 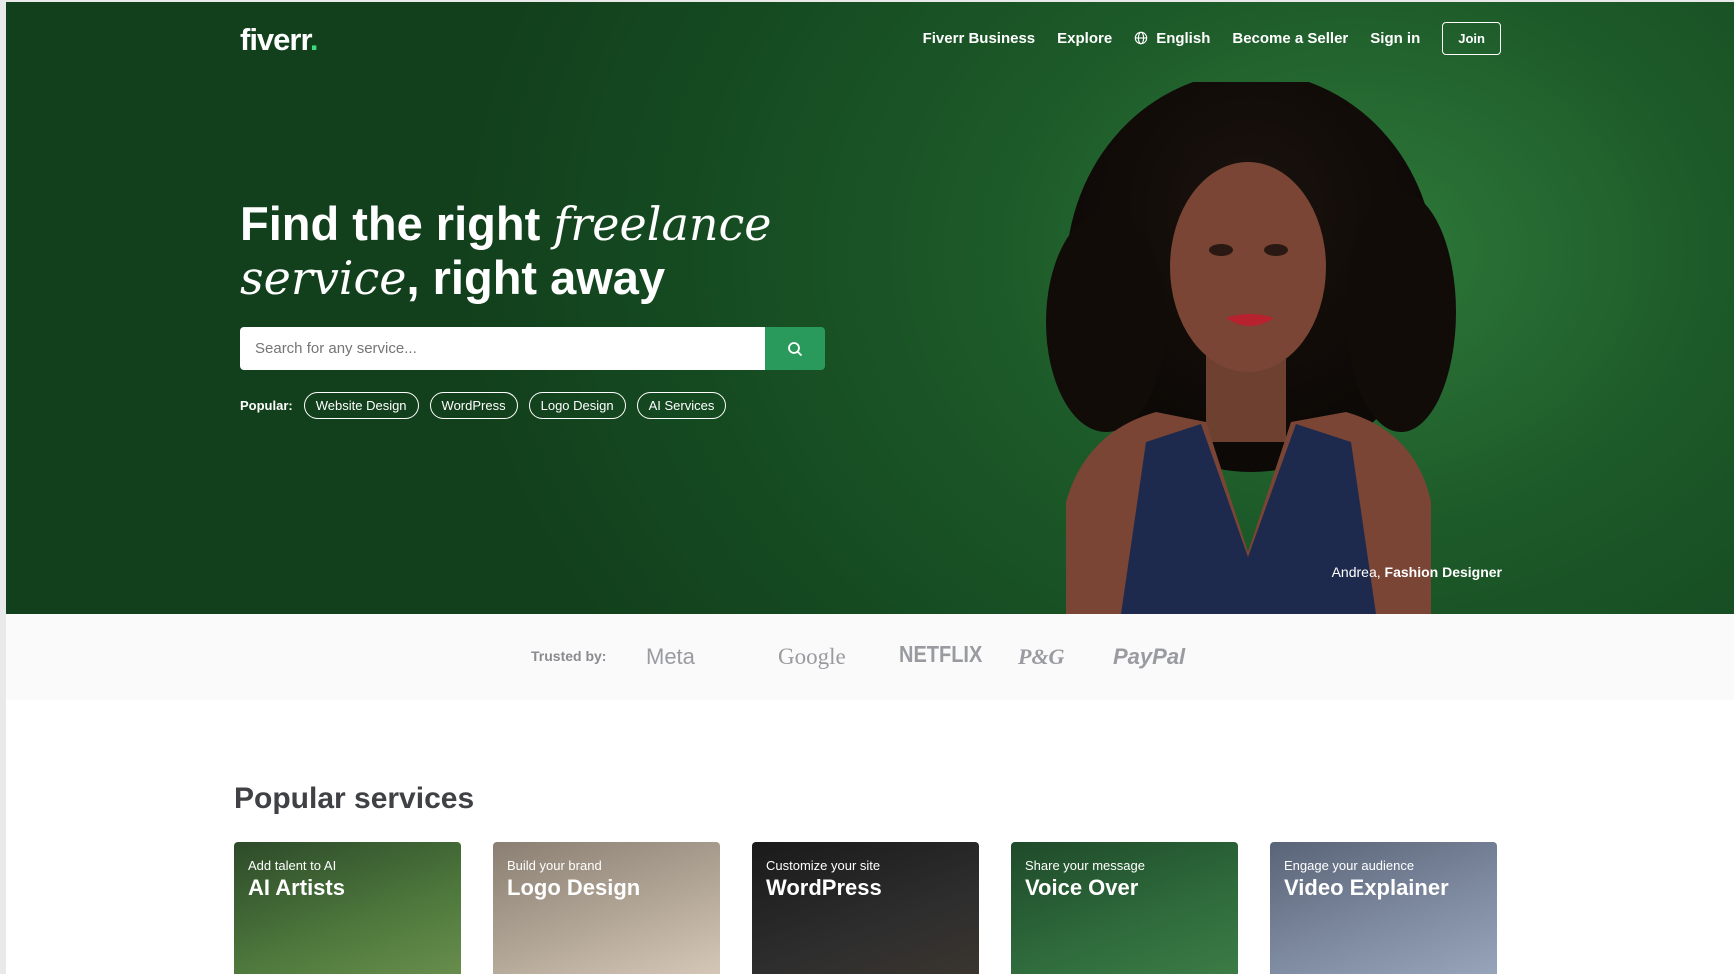 I want to click on headline-part-1: Find the right, so click(x=397, y=223).